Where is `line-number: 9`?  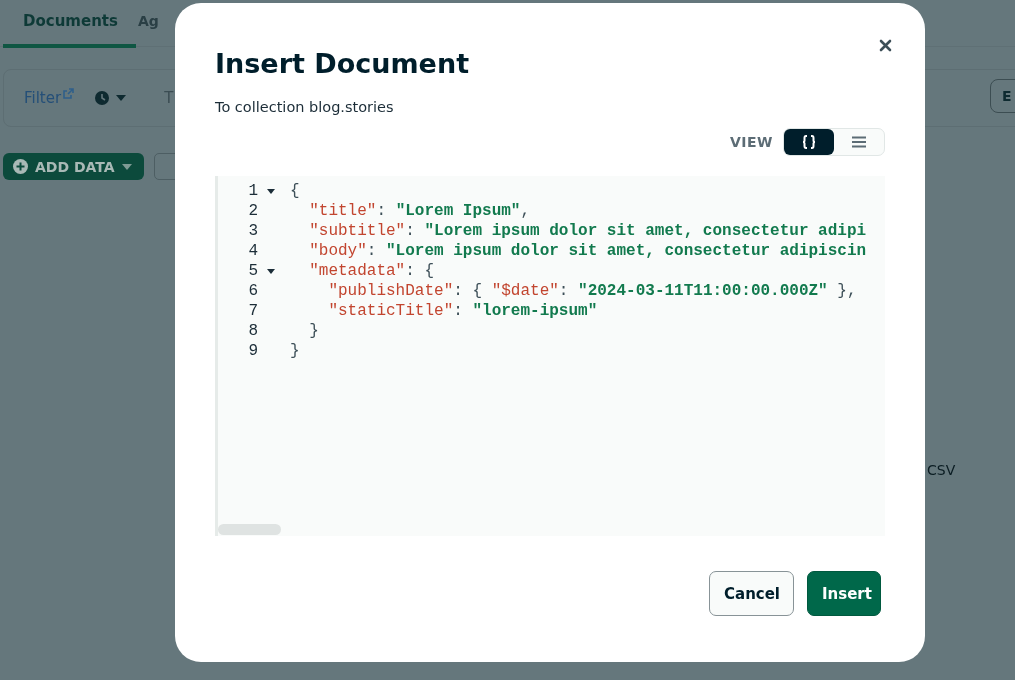 line-number: 9 is located at coordinates (252, 351).